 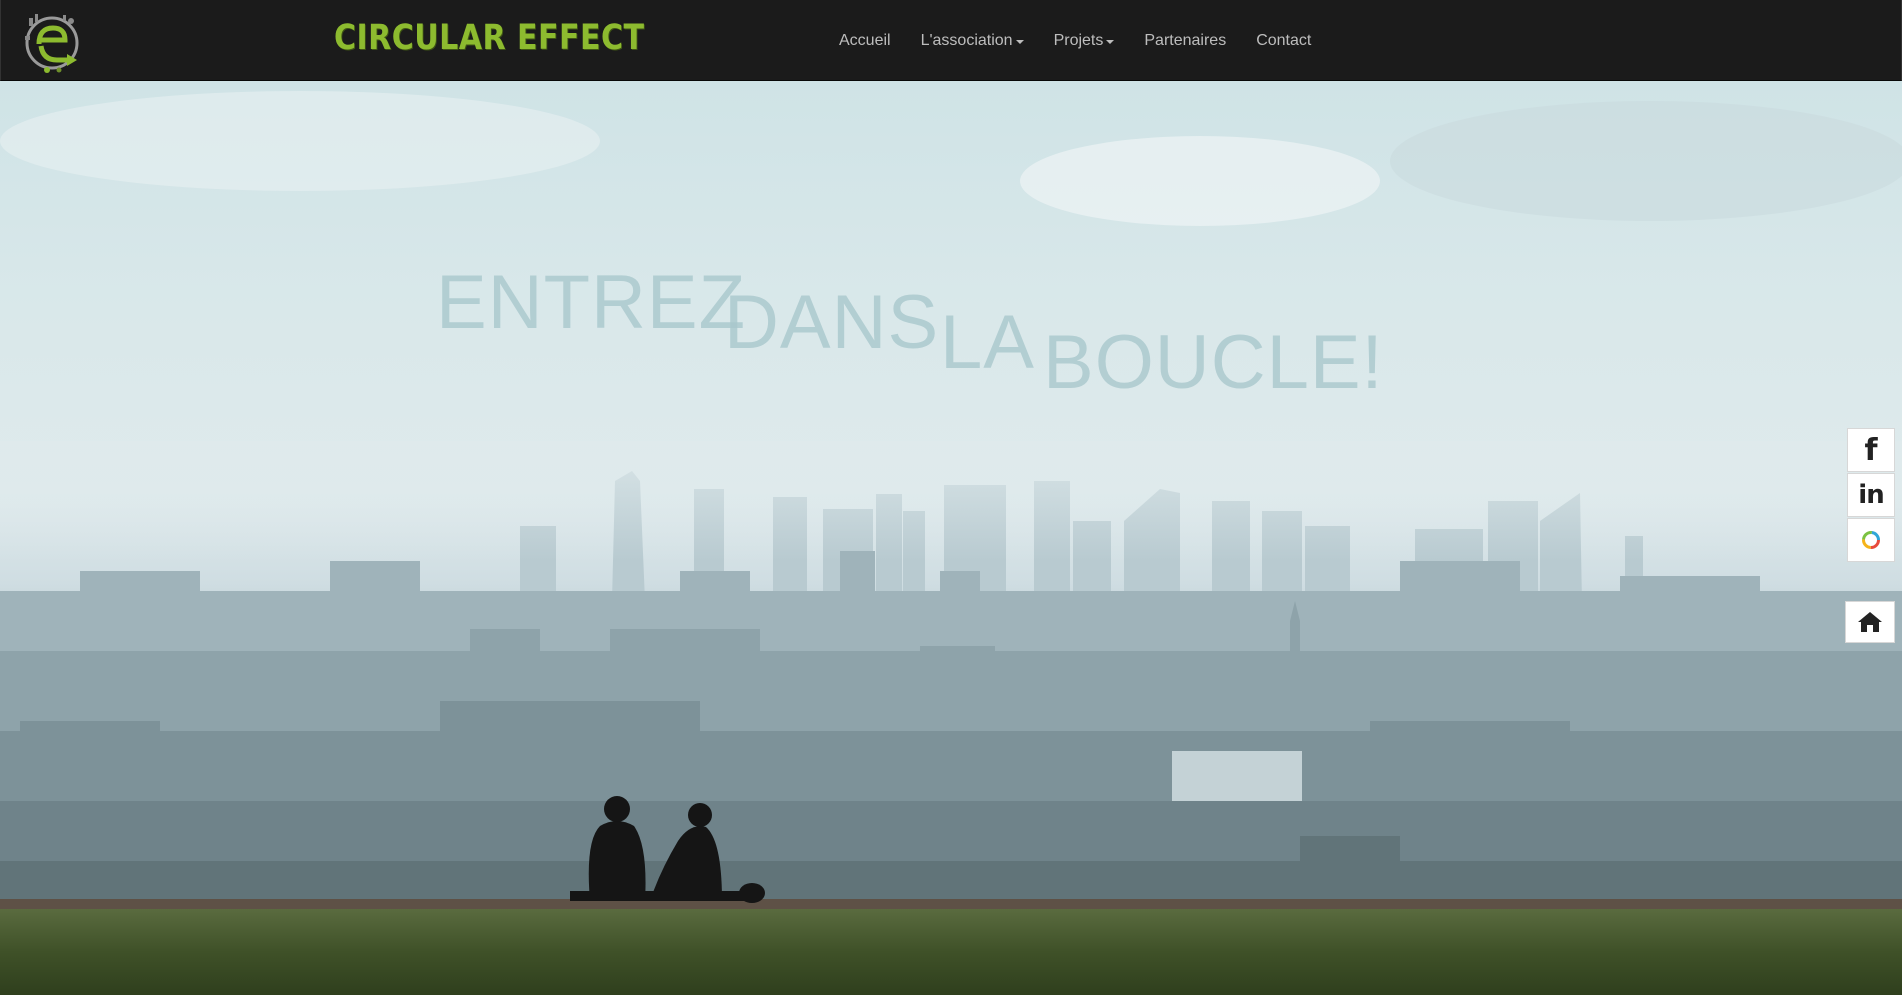 I want to click on facebook-button: f, so click(x=1871, y=450).